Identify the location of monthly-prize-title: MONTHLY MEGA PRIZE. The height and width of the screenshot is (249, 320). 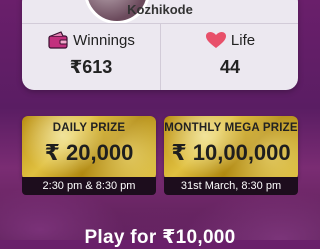
(231, 128).